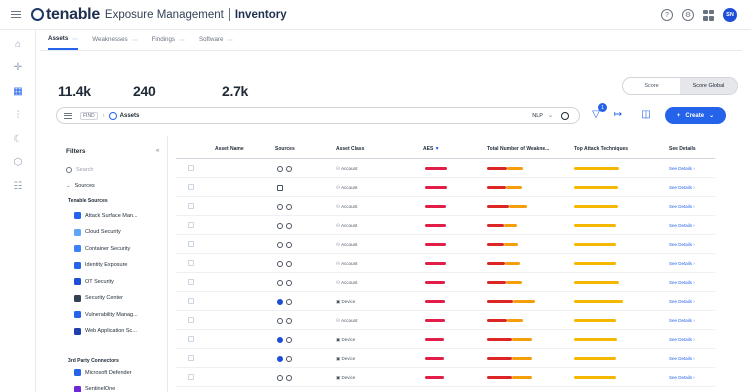 The height and width of the screenshot is (392, 751). I want to click on analytics-icon: ⫶, so click(18, 116).